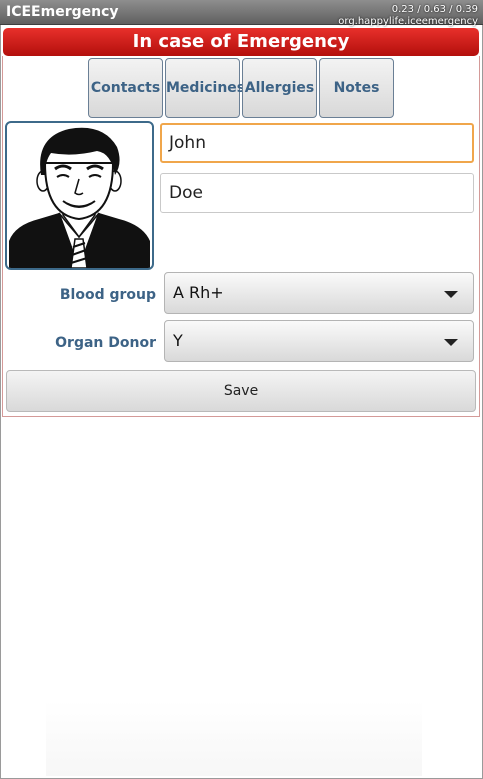 The height and width of the screenshot is (779, 483). What do you see at coordinates (319, 293) in the screenshot?
I see `blood-group-select: A Rh+` at bounding box center [319, 293].